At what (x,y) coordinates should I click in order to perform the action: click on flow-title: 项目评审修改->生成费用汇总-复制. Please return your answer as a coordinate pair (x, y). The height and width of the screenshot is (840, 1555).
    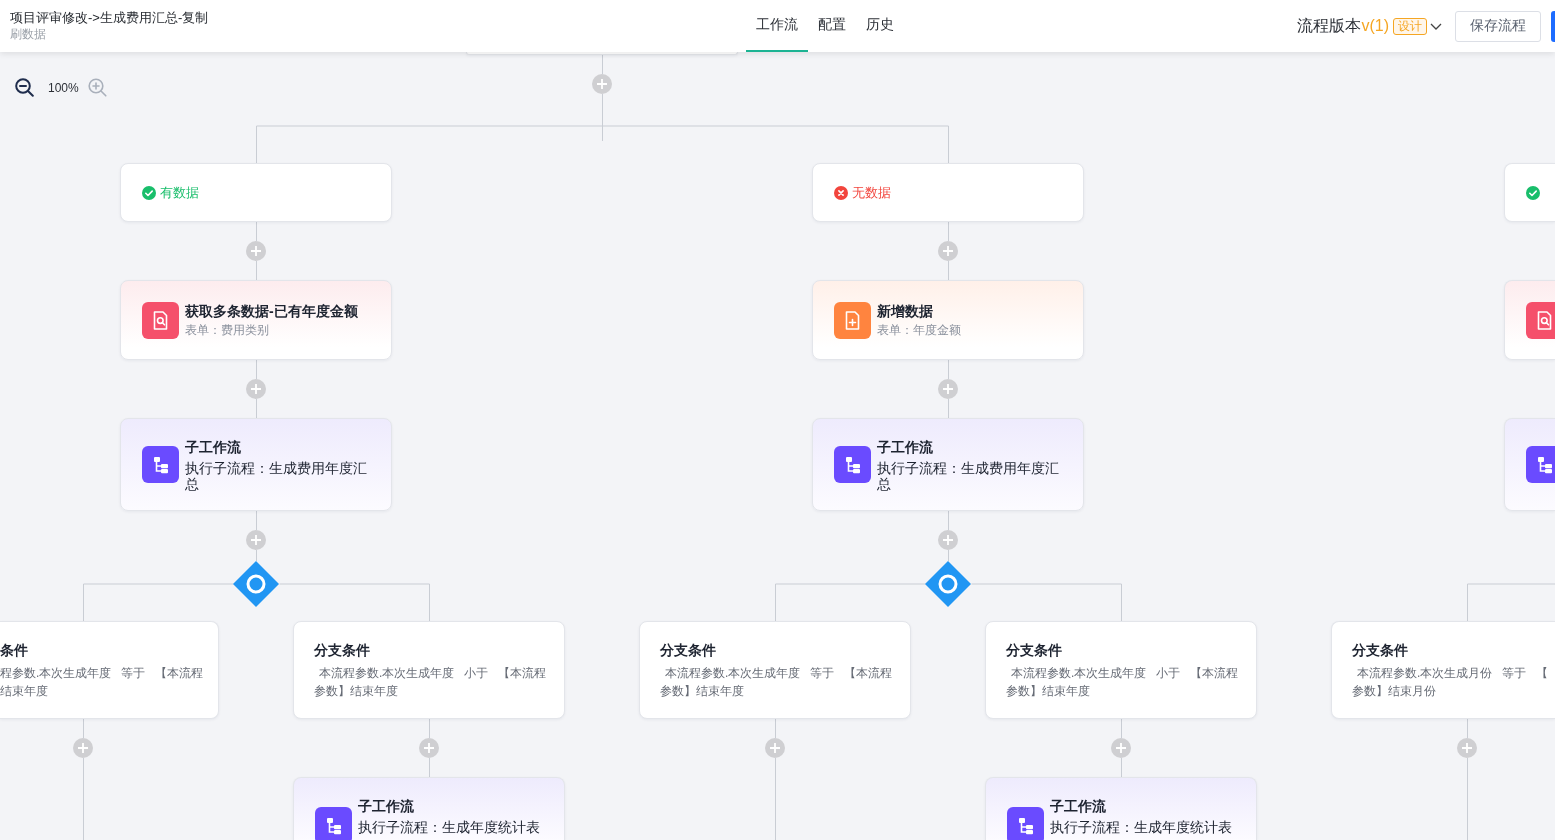
    Looking at the image, I should click on (110, 18).